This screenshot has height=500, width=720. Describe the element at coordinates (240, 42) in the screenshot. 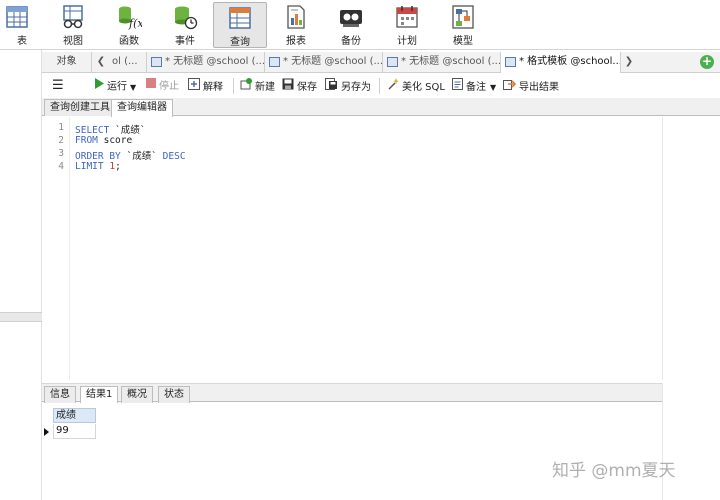

I see `toolbar-query-label: 查询` at that location.